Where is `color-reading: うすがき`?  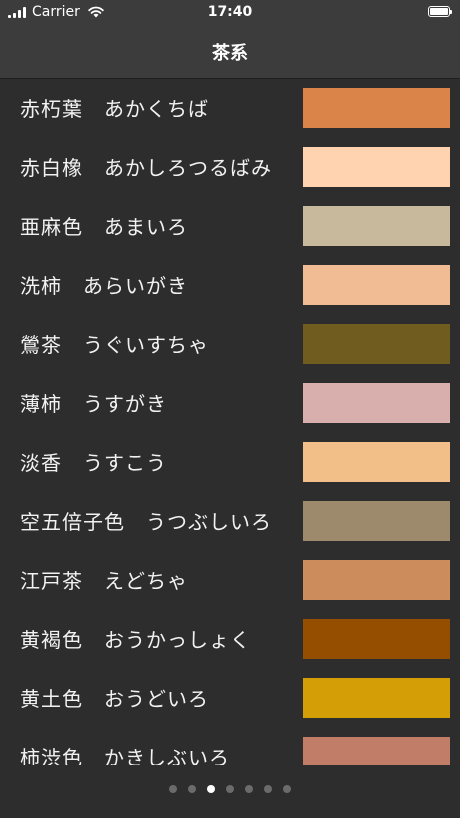 color-reading: うすがき is located at coordinates (125, 404).